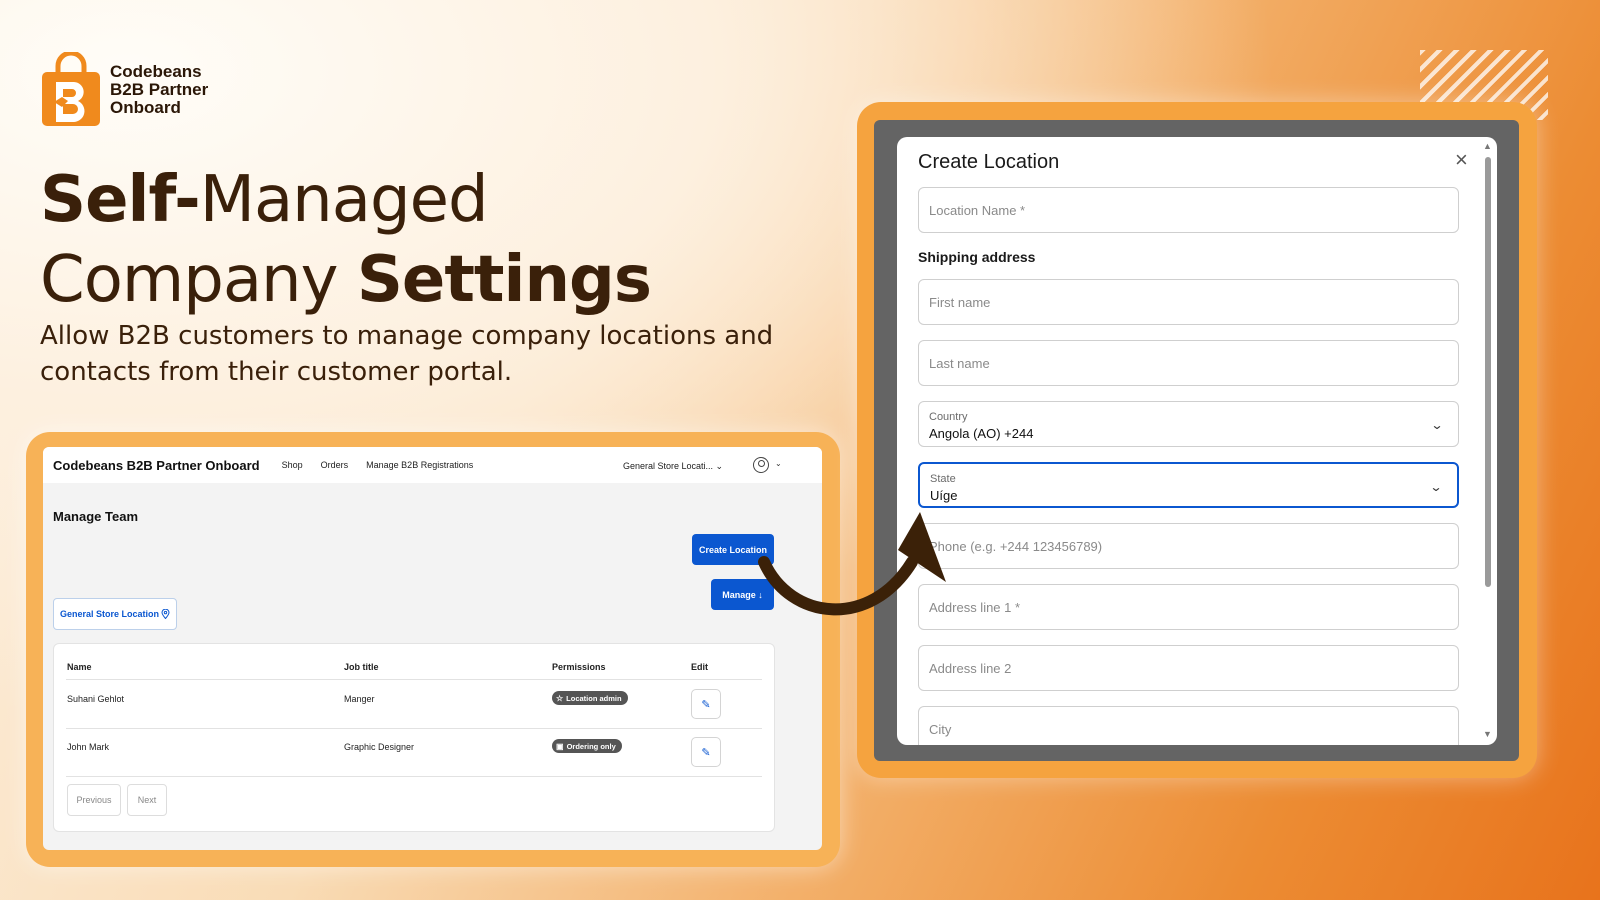  I want to click on first-name-field: First name, so click(1188, 302).